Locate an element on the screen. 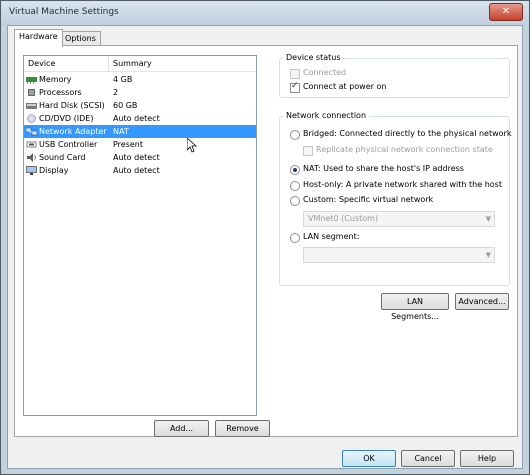  device-name: Network Adapter is located at coordinates (73, 131).